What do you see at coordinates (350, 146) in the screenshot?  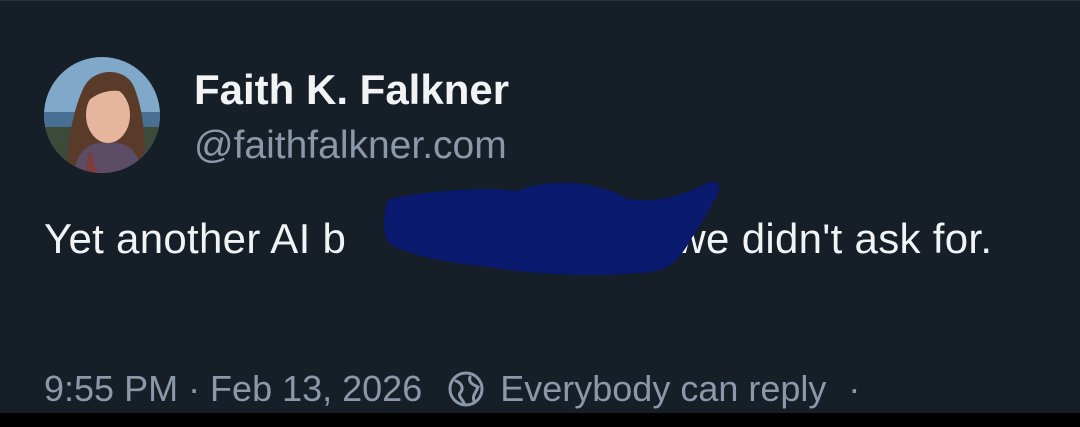 I see `author-handle: @faithfalkner.com` at bounding box center [350, 146].